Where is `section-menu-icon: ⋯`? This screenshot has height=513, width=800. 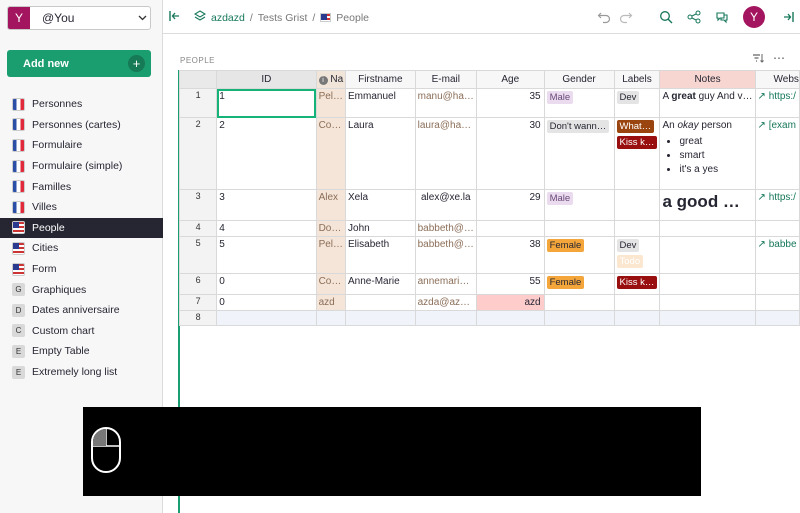 section-menu-icon: ⋯ is located at coordinates (779, 58).